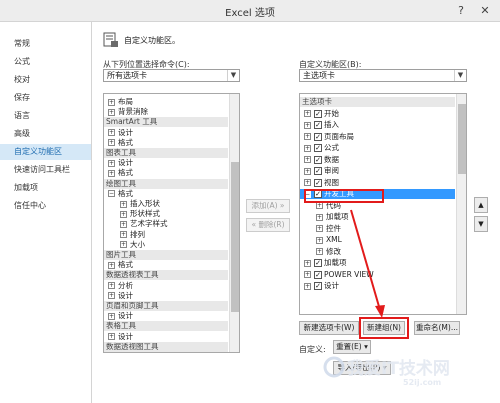 This screenshot has width=500, height=403. Describe the element at coordinates (377, 137) in the screenshot. I see `list-item: + ✓ 页面布局` at that location.